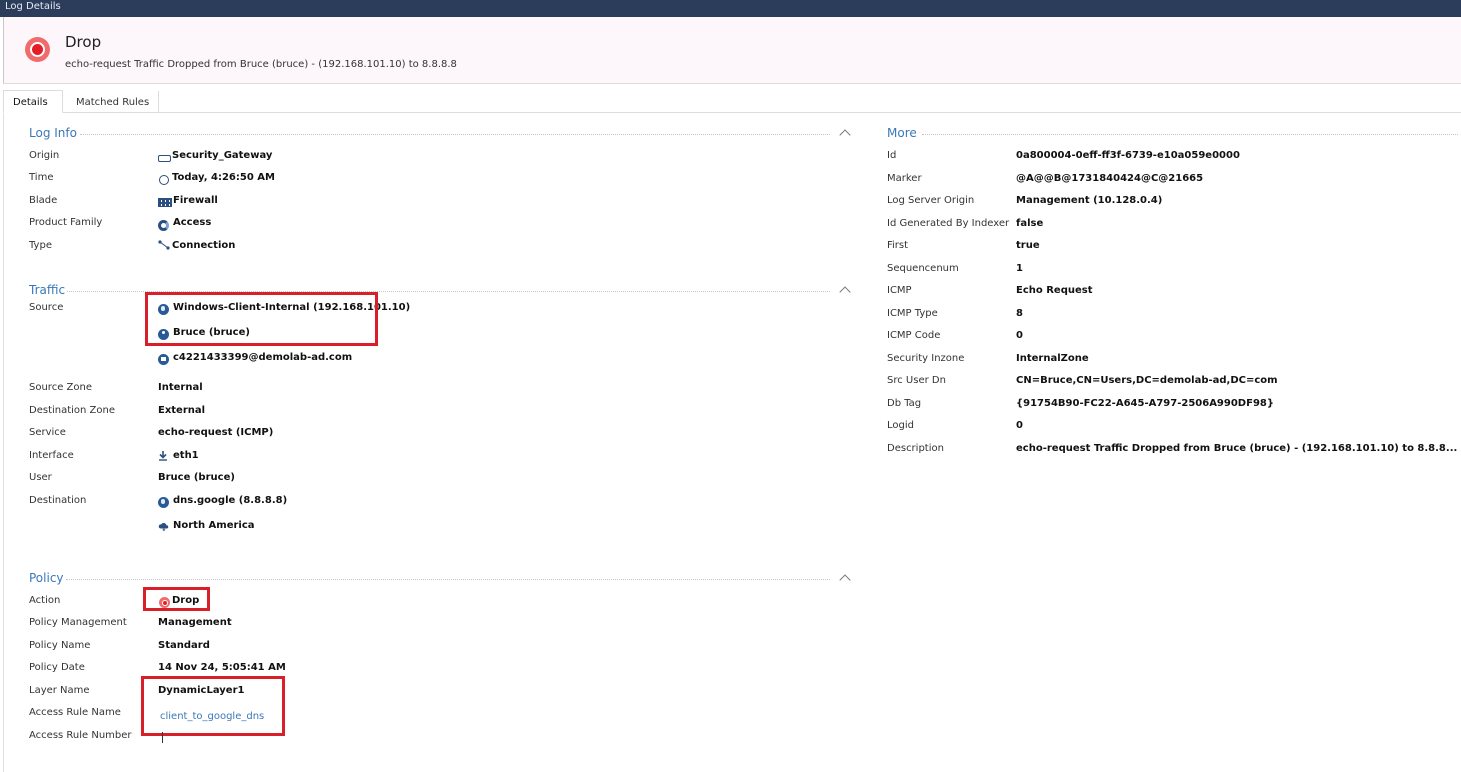 This screenshot has height=772, width=1461. Describe the element at coordinates (60, 387) in the screenshot. I see `traffic-label-source-zone: Source Zone` at that location.